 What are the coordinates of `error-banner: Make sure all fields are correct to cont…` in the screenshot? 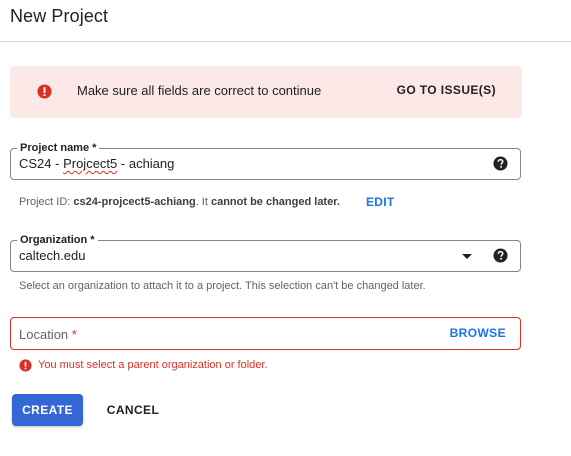 It's located at (266, 92).